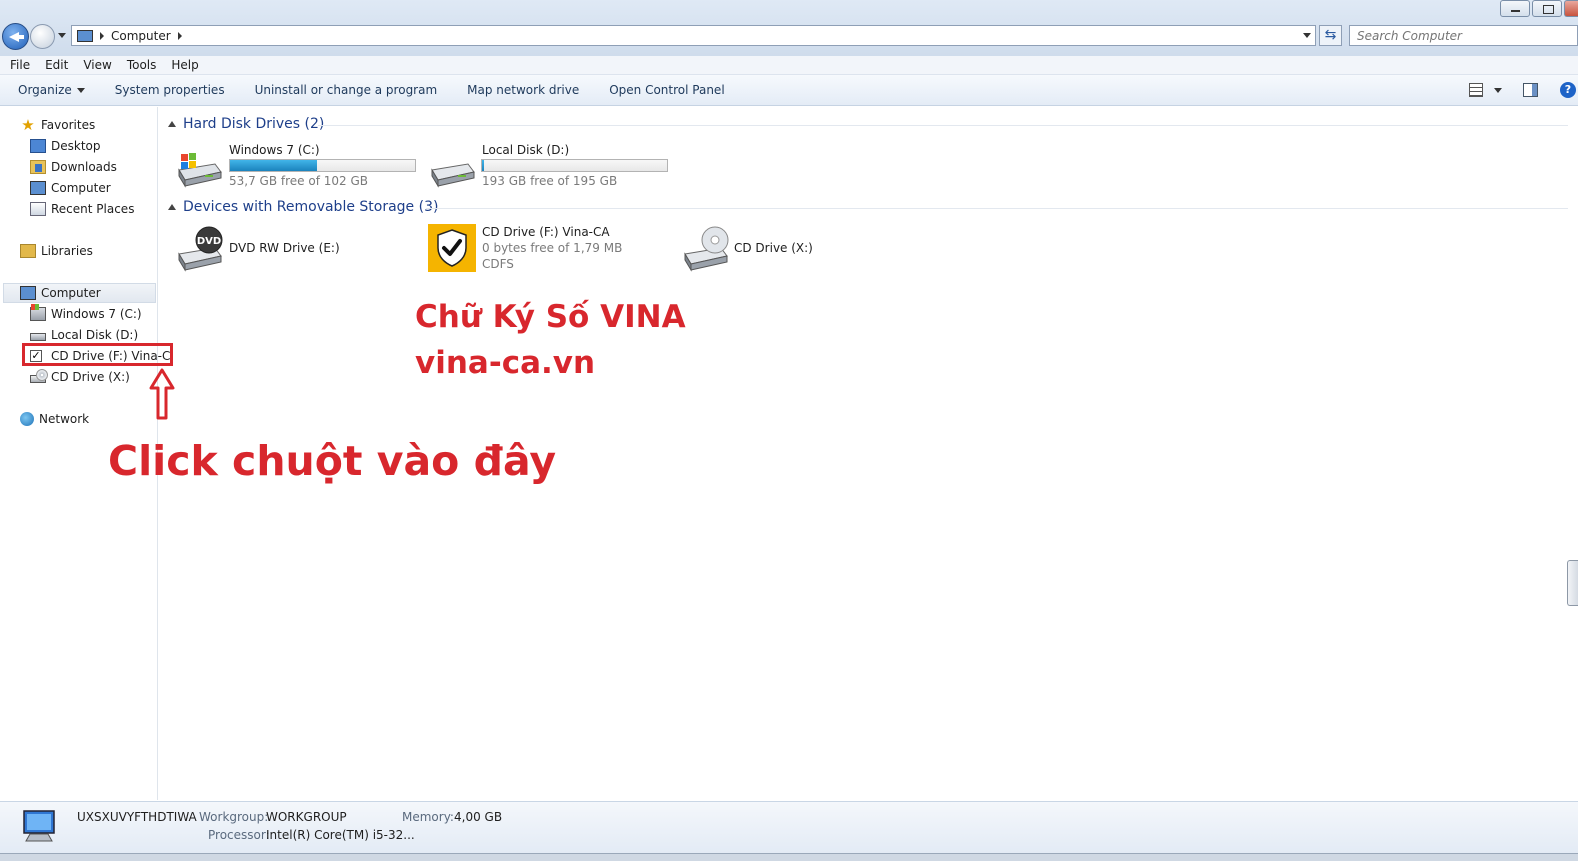 The image size is (1578, 861). What do you see at coordinates (311, 207) in the screenshot?
I see `group-title: Devices with Removable Storage (3)` at bounding box center [311, 207].